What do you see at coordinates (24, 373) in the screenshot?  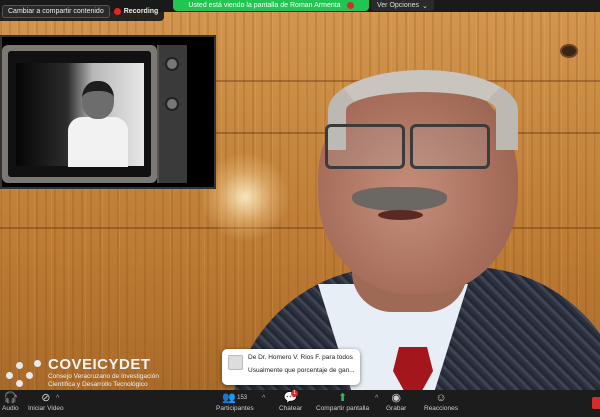 I see `logo-mark-icon` at bounding box center [24, 373].